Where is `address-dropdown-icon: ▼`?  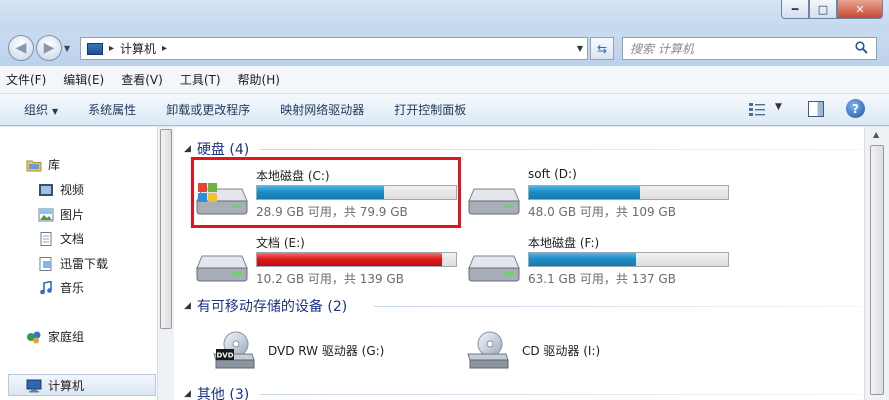 address-dropdown-icon: ▼ is located at coordinates (580, 48).